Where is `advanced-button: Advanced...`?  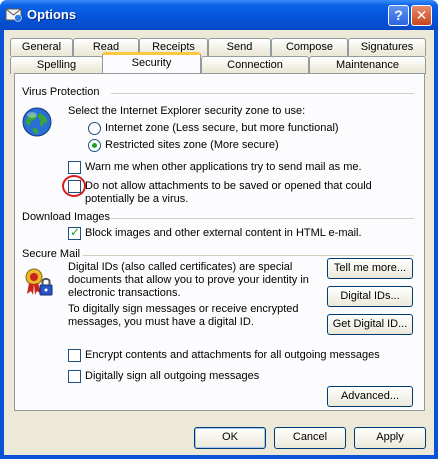 advanced-button: Advanced... is located at coordinates (370, 396).